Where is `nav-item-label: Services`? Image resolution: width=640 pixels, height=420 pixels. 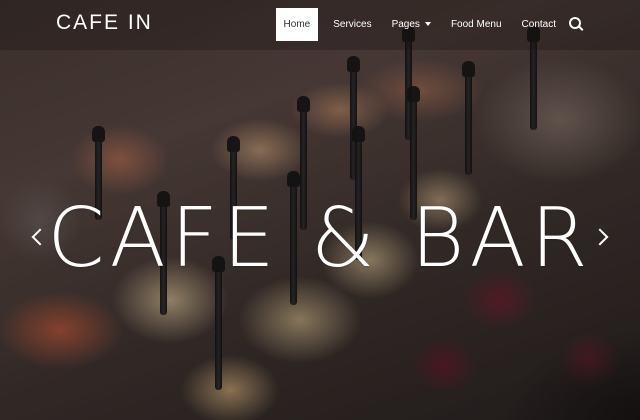 nav-item-label: Services is located at coordinates (352, 24).